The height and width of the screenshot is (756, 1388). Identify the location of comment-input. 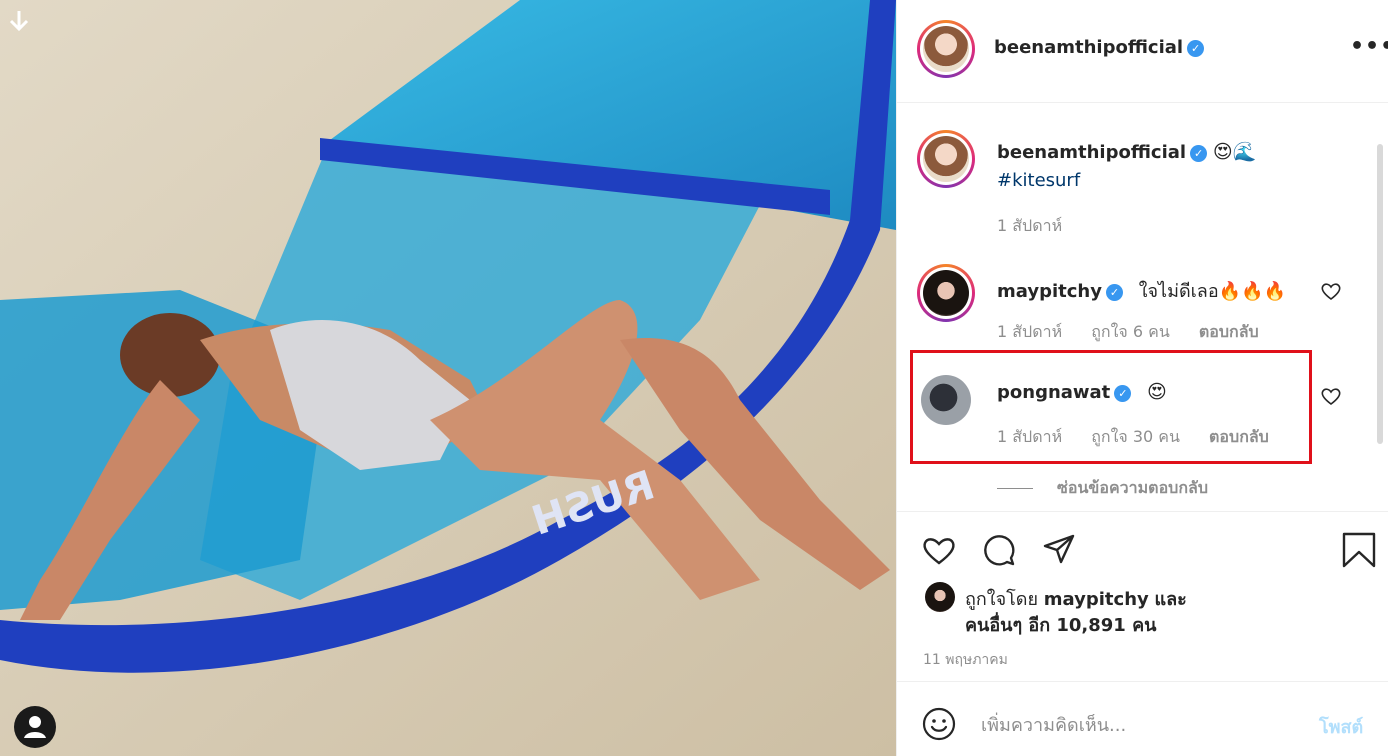
(1141, 725).